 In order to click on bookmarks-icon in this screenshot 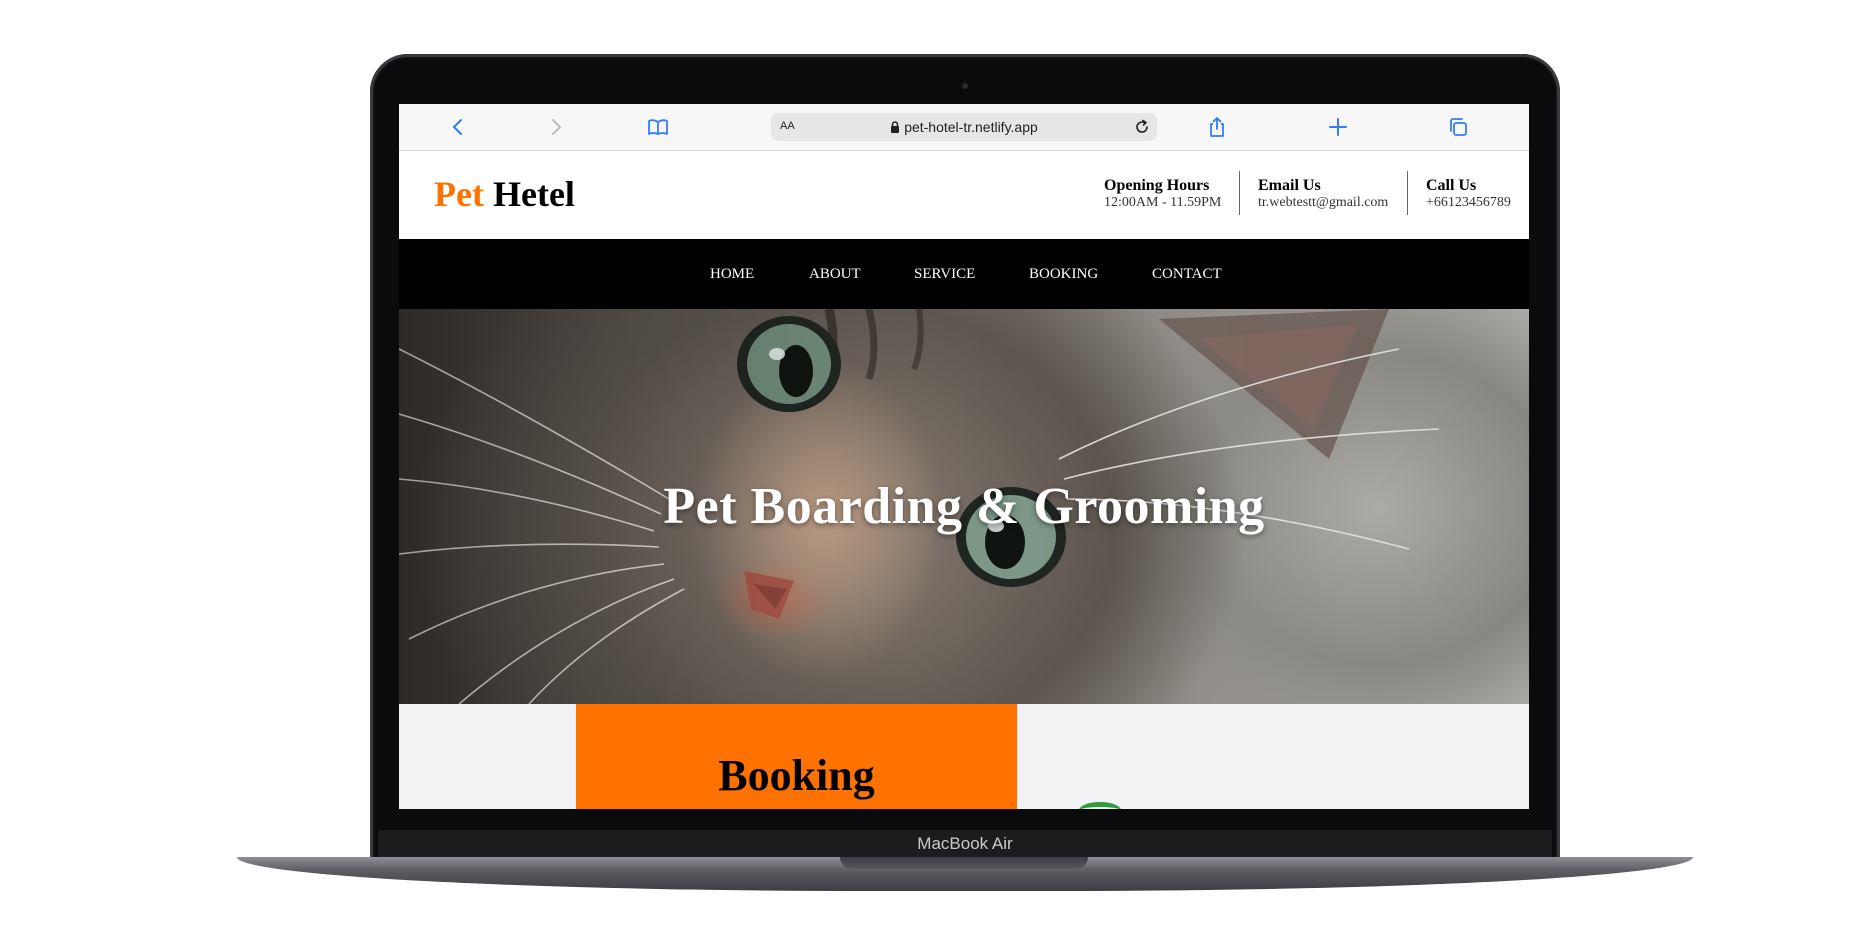, I will do `click(658, 127)`.